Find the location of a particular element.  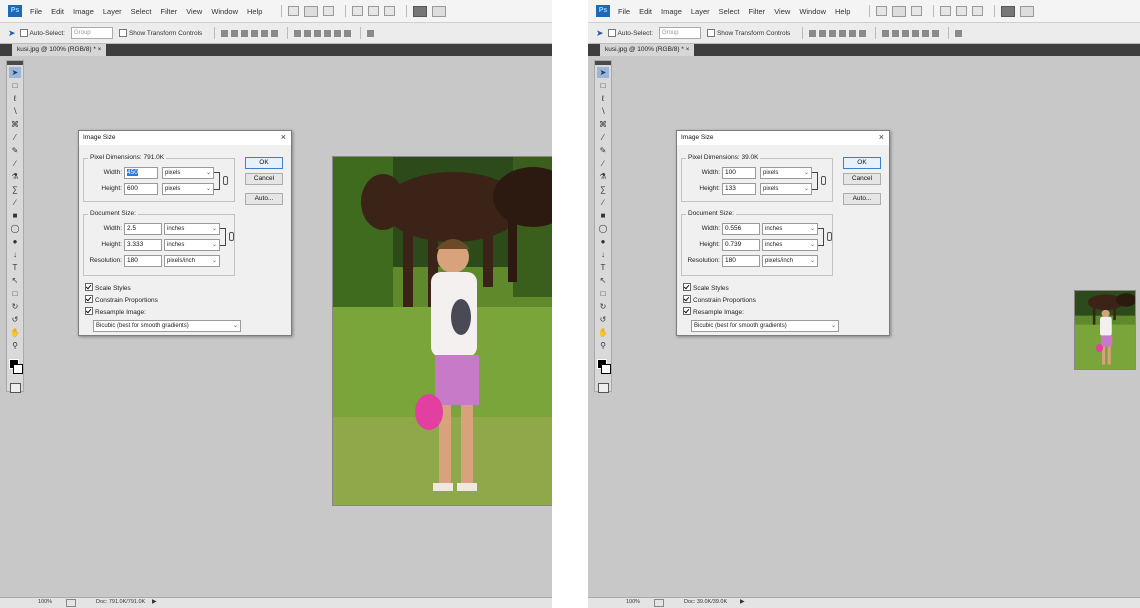

auto-align-icon is located at coordinates (371, 33).